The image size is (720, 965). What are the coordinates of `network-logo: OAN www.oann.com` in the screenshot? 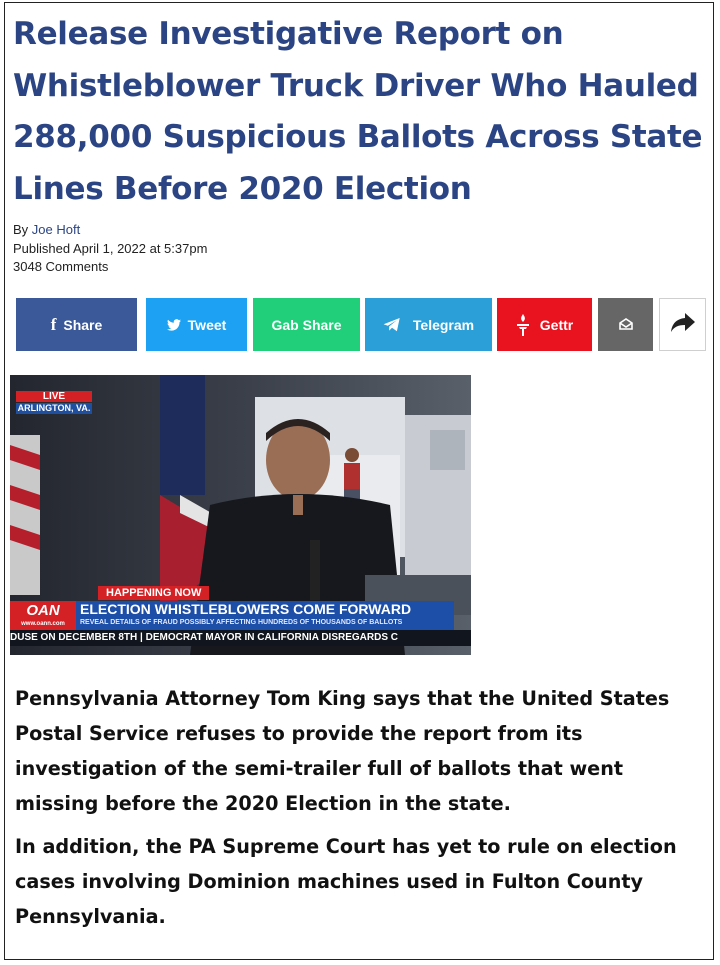 It's located at (43, 615).